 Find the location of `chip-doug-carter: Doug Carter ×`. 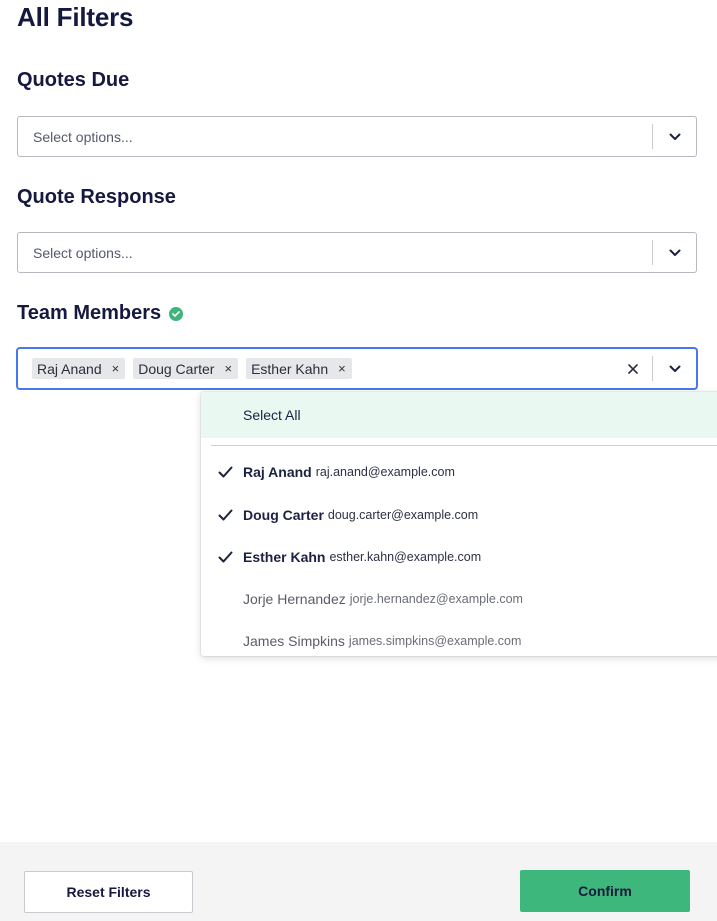

chip-doug-carter: Doug Carter × is located at coordinates (186, 368).